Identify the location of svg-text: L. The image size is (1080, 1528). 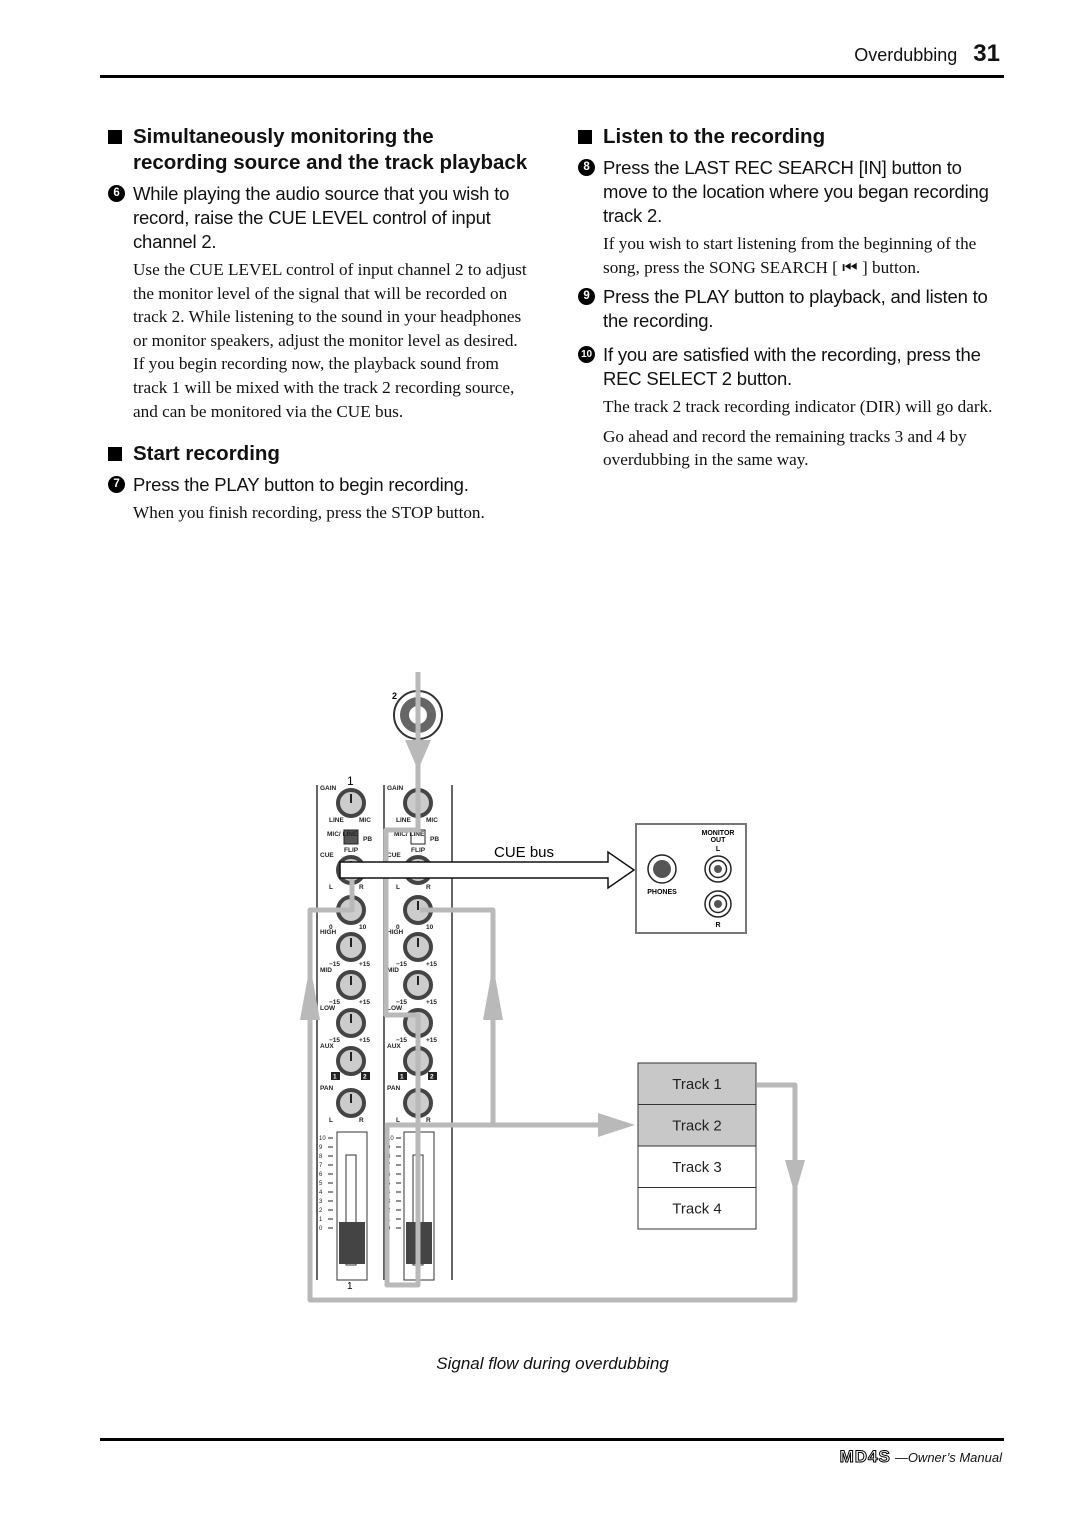
(718, 849).